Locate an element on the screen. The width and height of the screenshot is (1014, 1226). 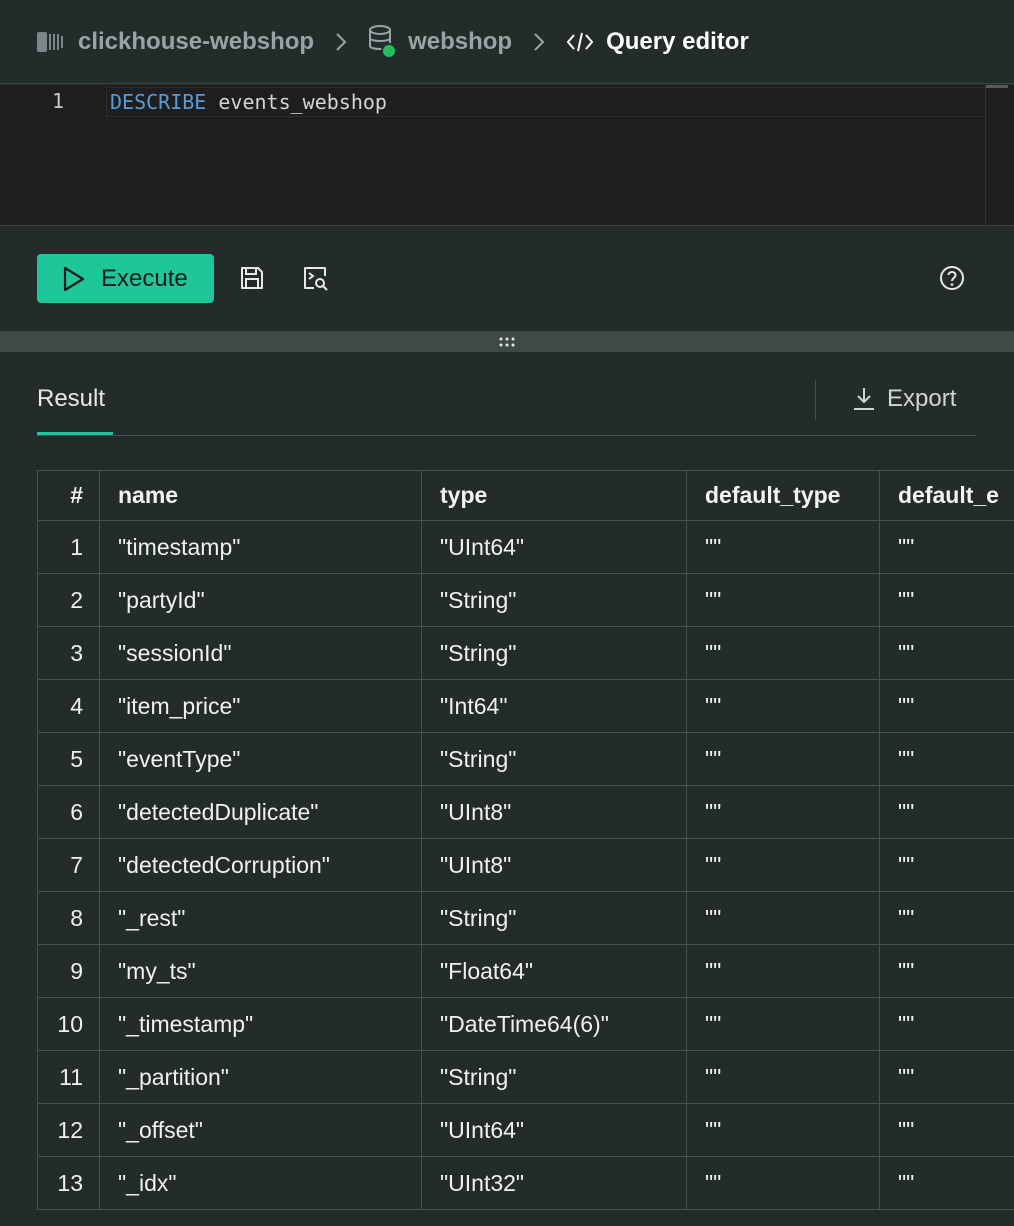
breadcrumb-service: clickhouse-webshop is located at coordinates (175, 42).